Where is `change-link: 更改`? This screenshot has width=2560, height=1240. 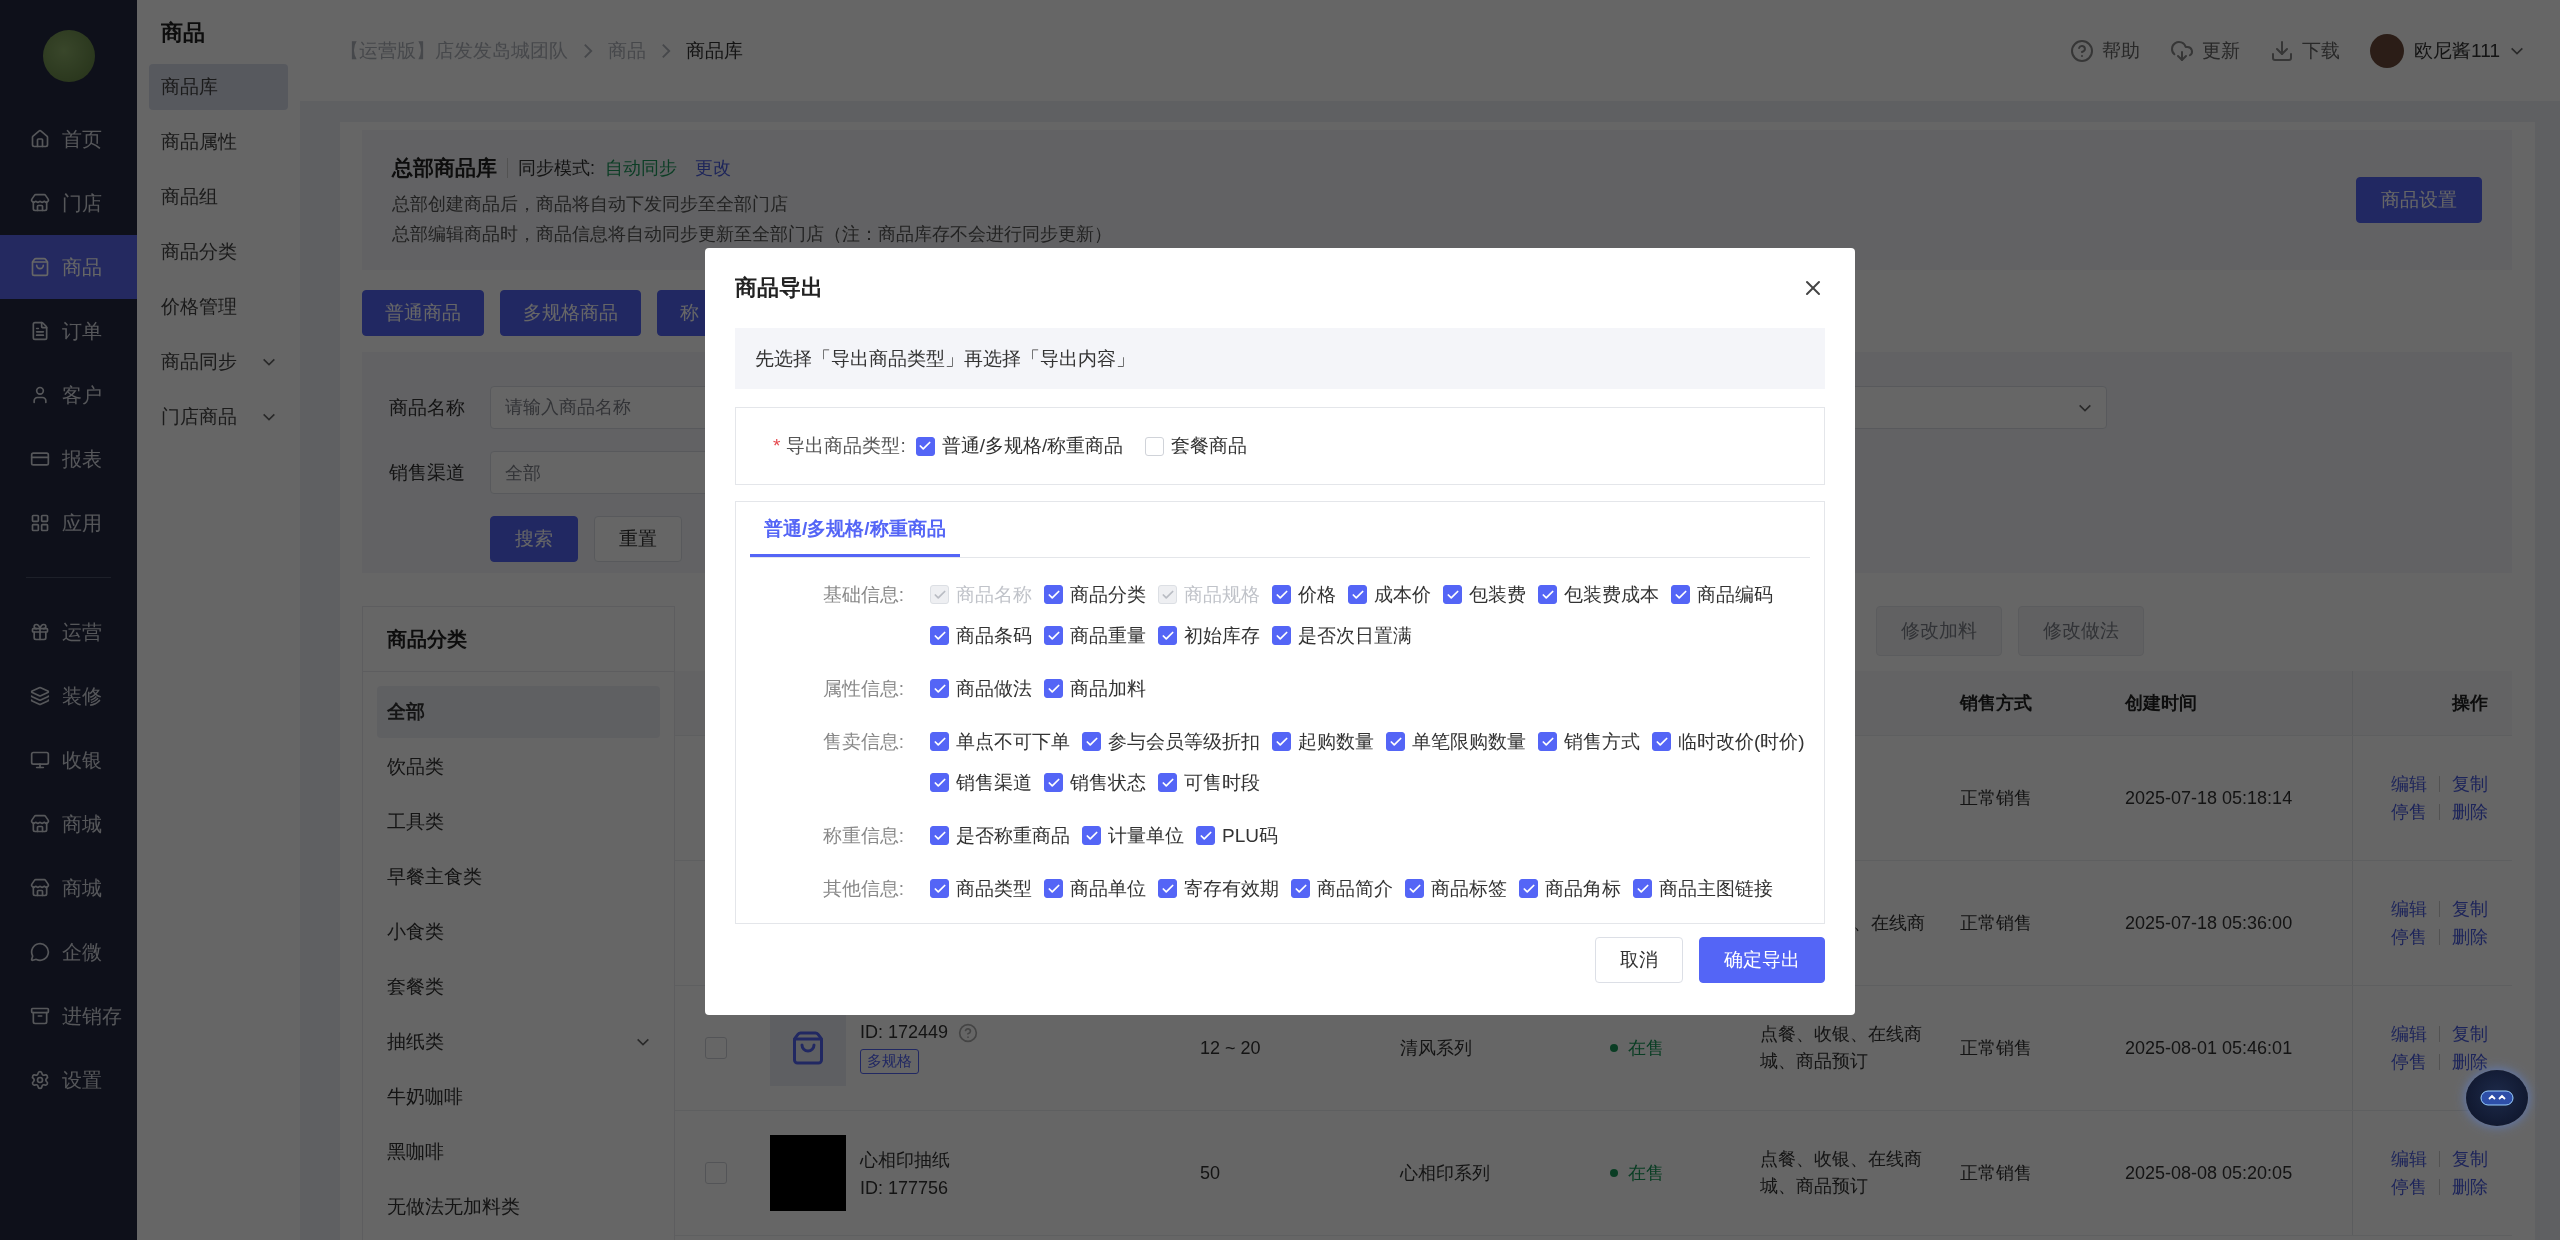
change-link: 更改 is located at coordinates (713, 168).